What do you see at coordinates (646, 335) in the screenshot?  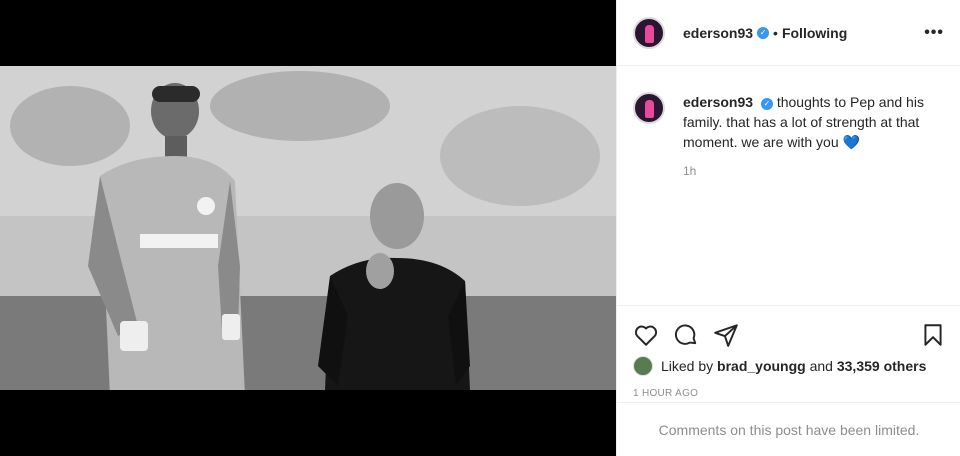 I see `heart-outline-icon` at bounding box center [646, 335].